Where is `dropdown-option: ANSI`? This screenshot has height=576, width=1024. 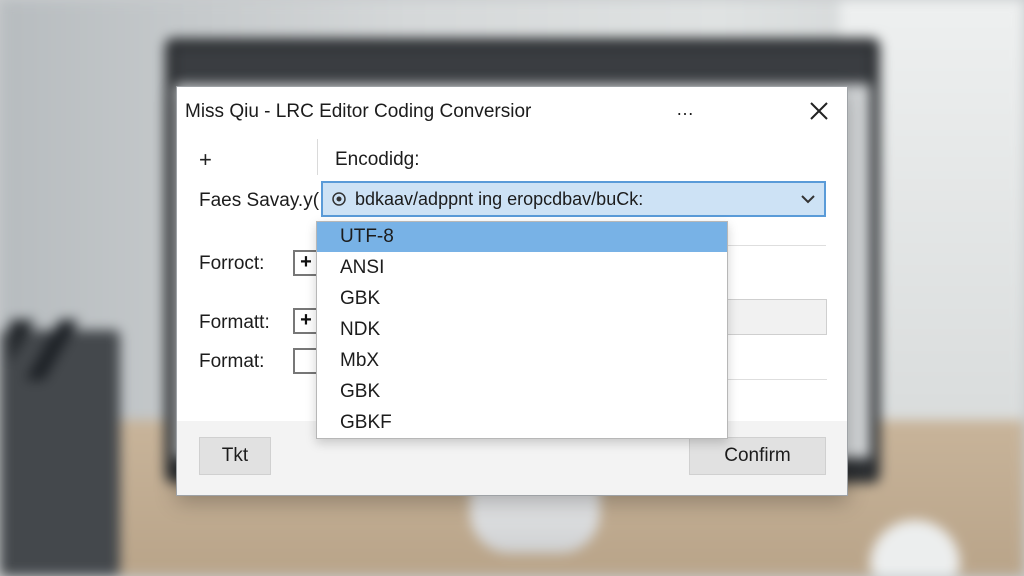
dropdown-option: ANSI is located at coordinates (522, 268).